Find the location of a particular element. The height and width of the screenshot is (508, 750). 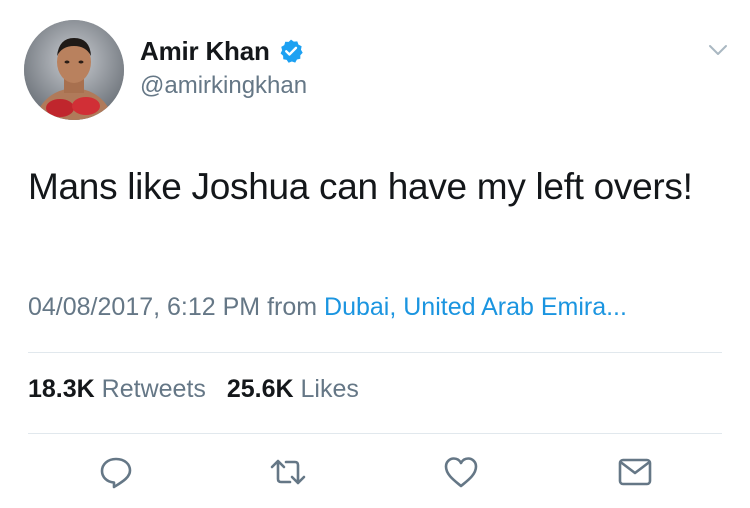

reply-button is located at coordinates (116, 472).